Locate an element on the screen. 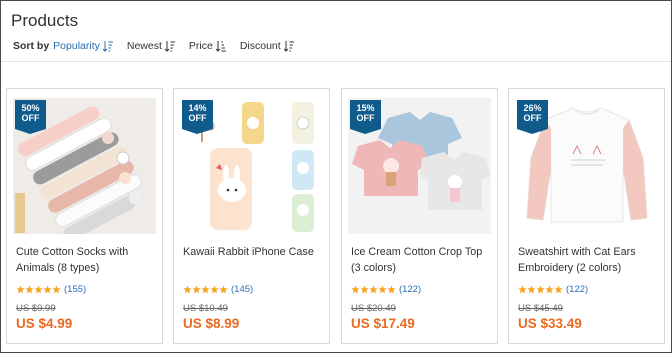 The height and width of the screenshot is (353, 672). sort-price-label: Price is located at coordinates (200, 46).